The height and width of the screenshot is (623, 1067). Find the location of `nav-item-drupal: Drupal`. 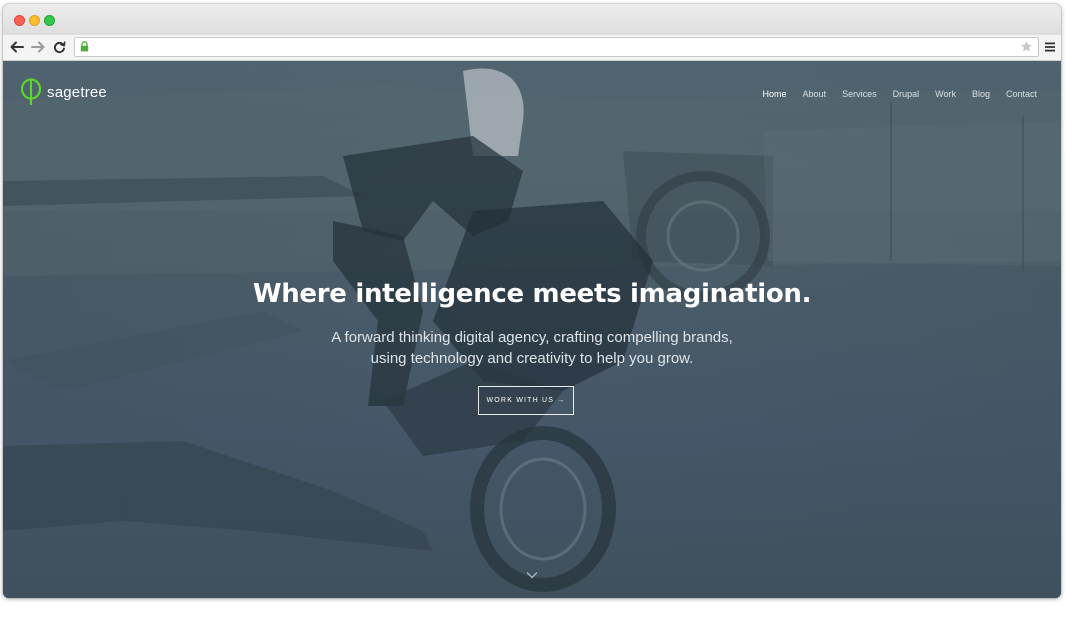

nav-item-drupal: Drupal is located at coordinates (906, 94).